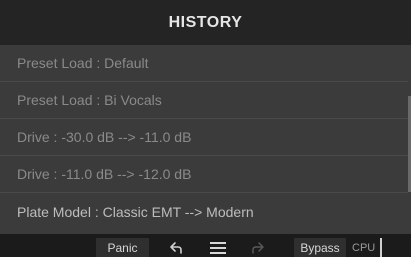 This screenshot has width=411, height=257. I want to click on undo-button, so click(176, 247).